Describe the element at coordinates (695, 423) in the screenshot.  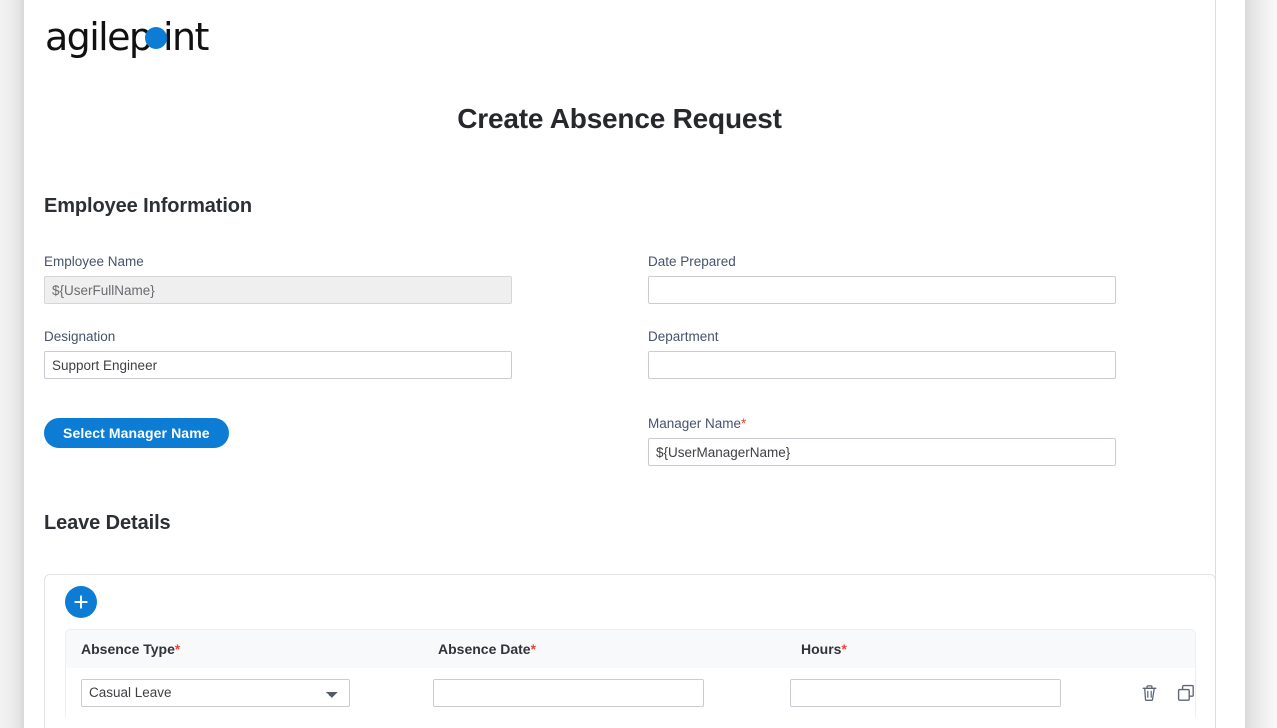
I see `label-manager-name-text: Manager Name` at that location.